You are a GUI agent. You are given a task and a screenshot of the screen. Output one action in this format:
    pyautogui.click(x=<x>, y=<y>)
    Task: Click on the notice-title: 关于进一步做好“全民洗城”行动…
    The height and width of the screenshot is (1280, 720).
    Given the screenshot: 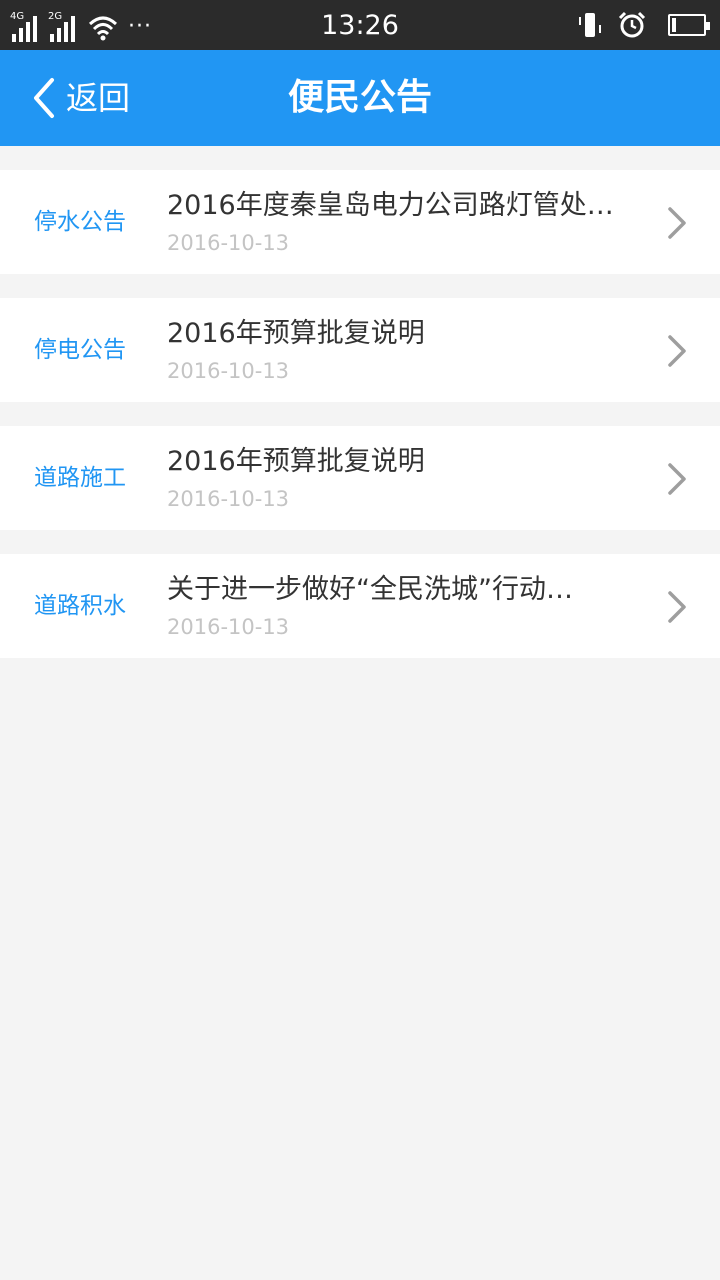 What is the action you would take?
    pyautogui.click(x=370, y=589)
    